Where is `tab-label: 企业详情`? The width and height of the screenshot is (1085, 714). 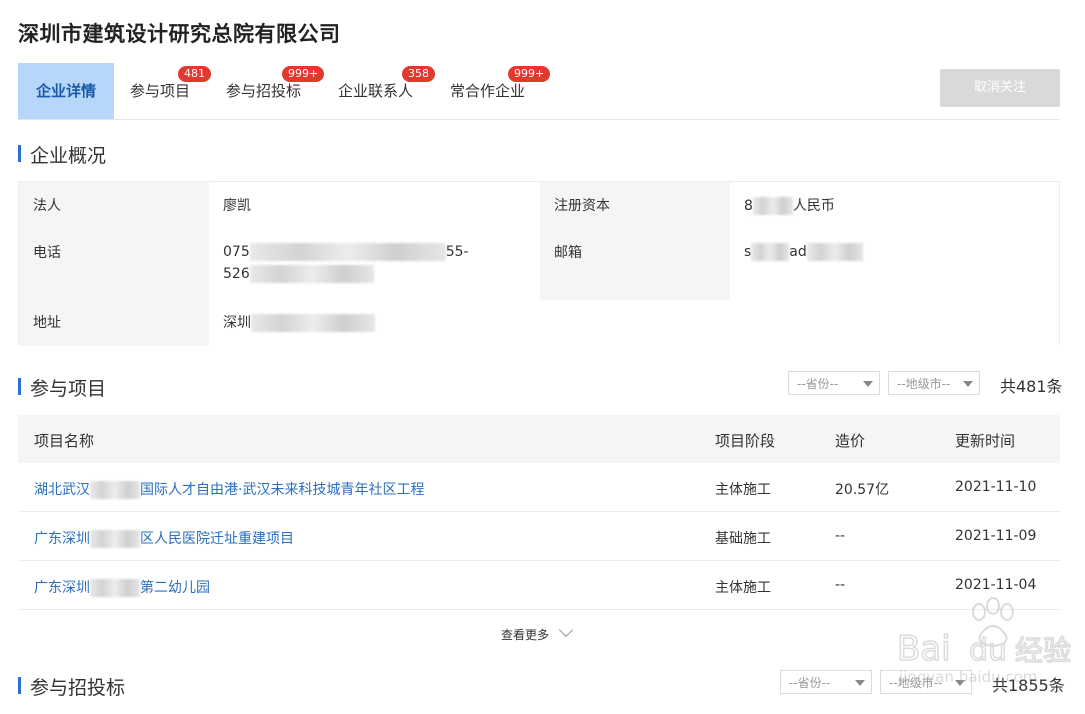 tab-label: 企业详情 is located at coordinates (65, 91).